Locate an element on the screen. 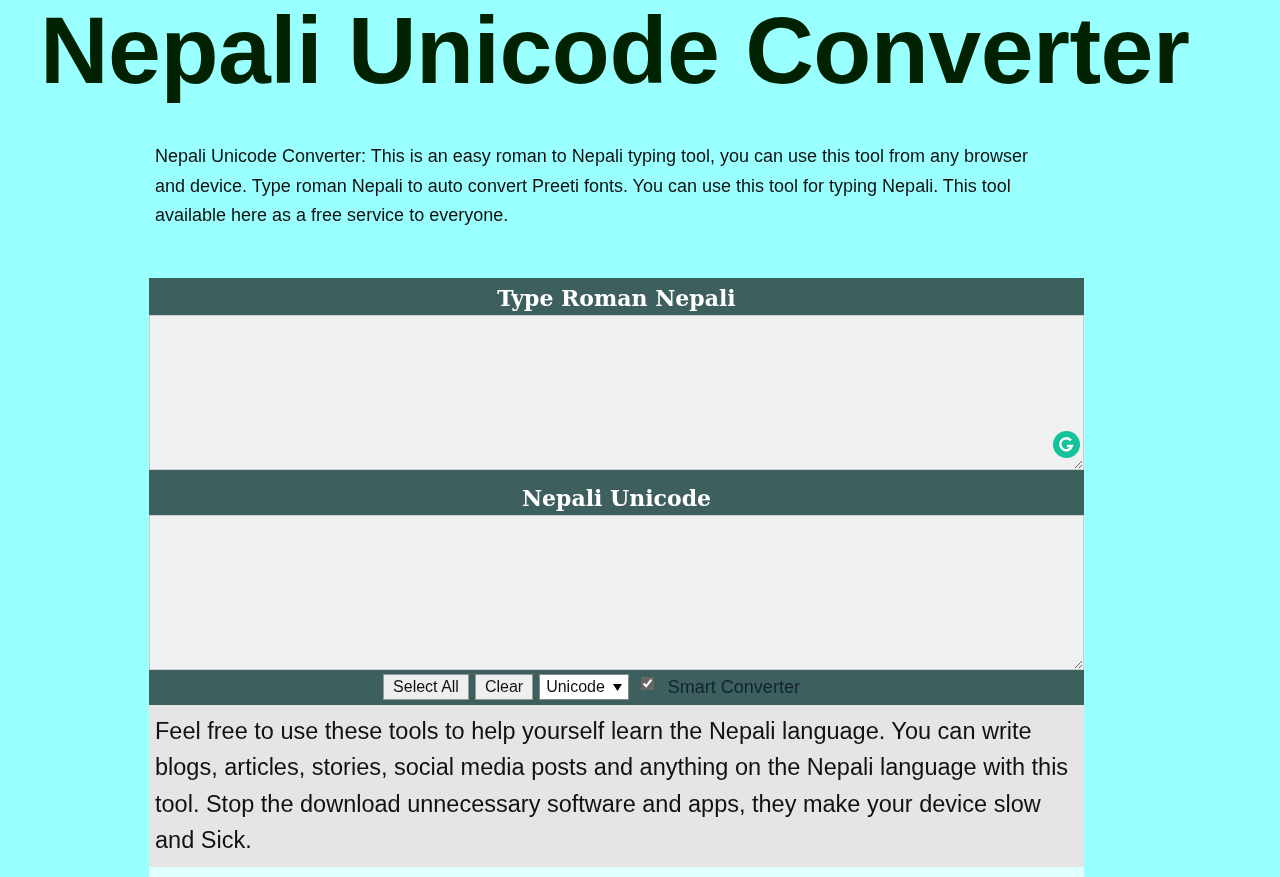  smart-converter-checkbox is located at coordinates (647, 683).